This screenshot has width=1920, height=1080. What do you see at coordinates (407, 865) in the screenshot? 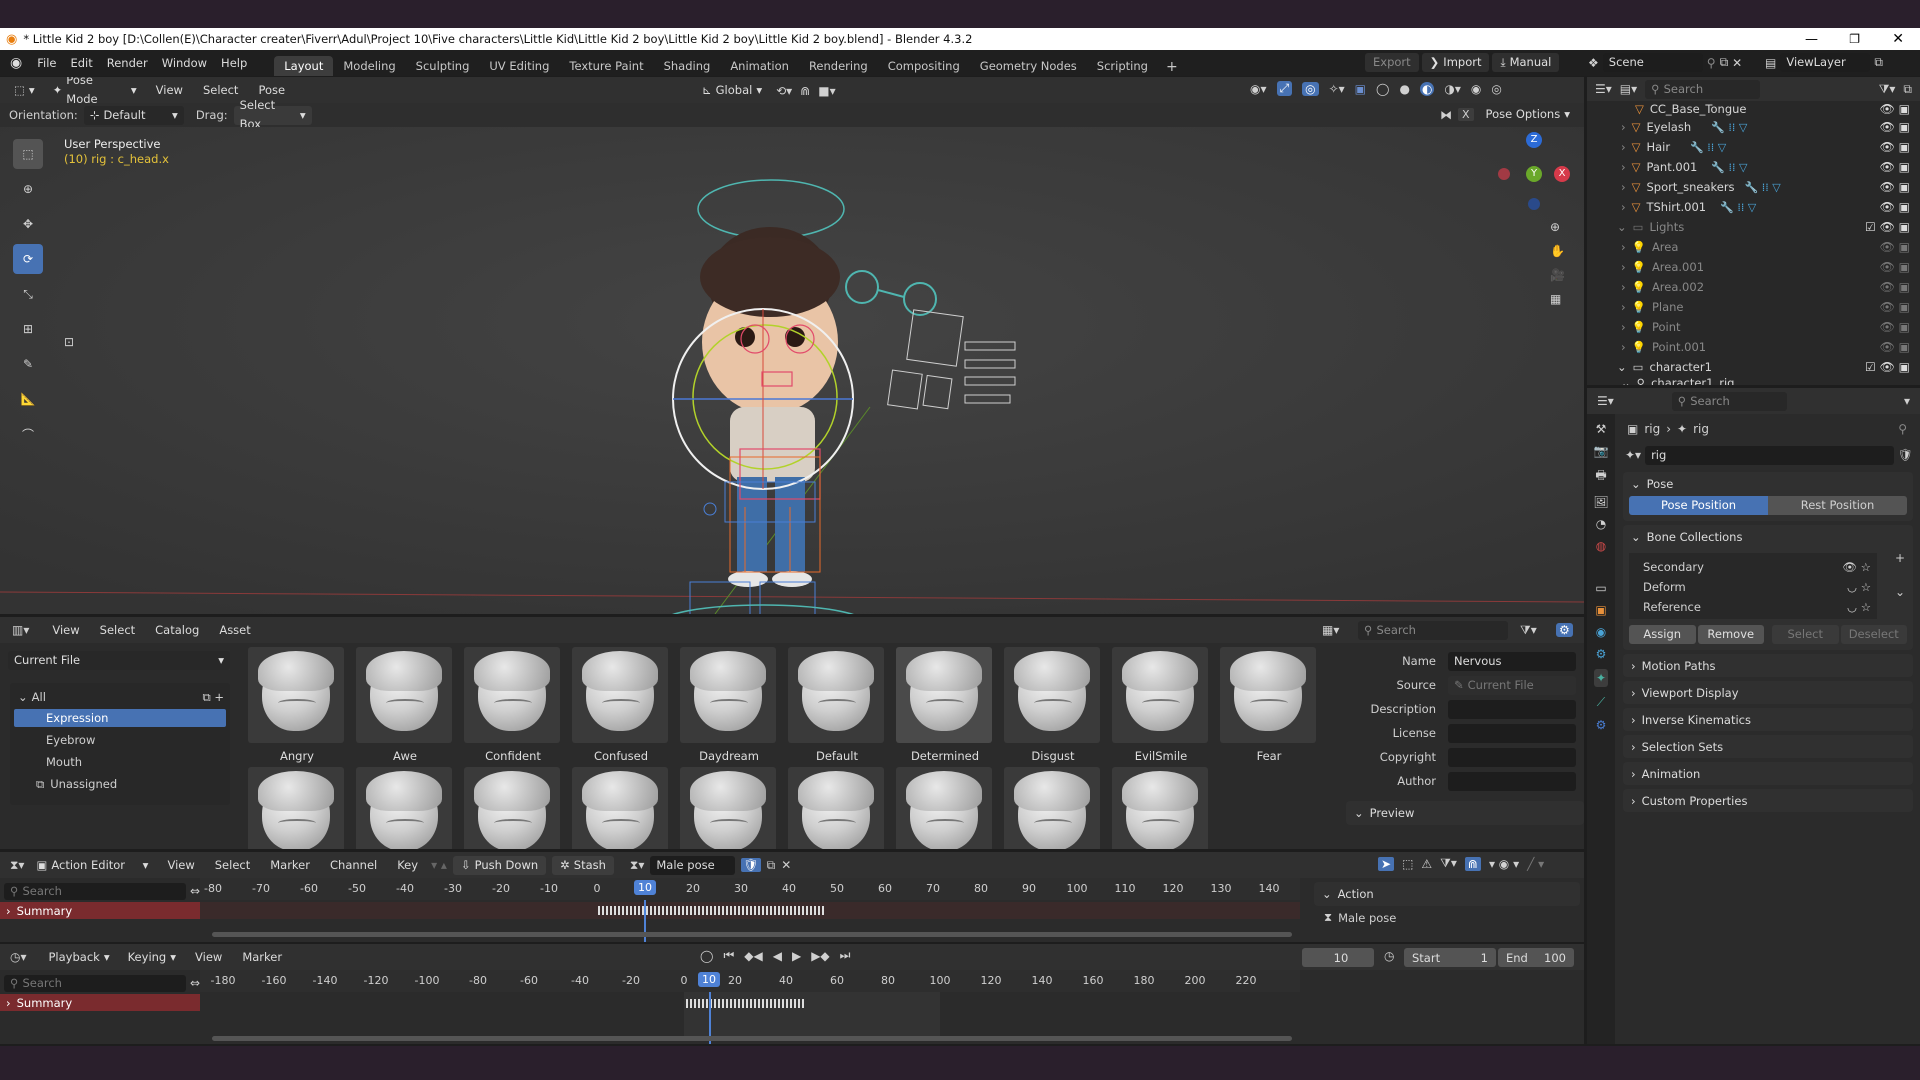
I see `action-menu-key: Key` at bounding box center [407, 865].